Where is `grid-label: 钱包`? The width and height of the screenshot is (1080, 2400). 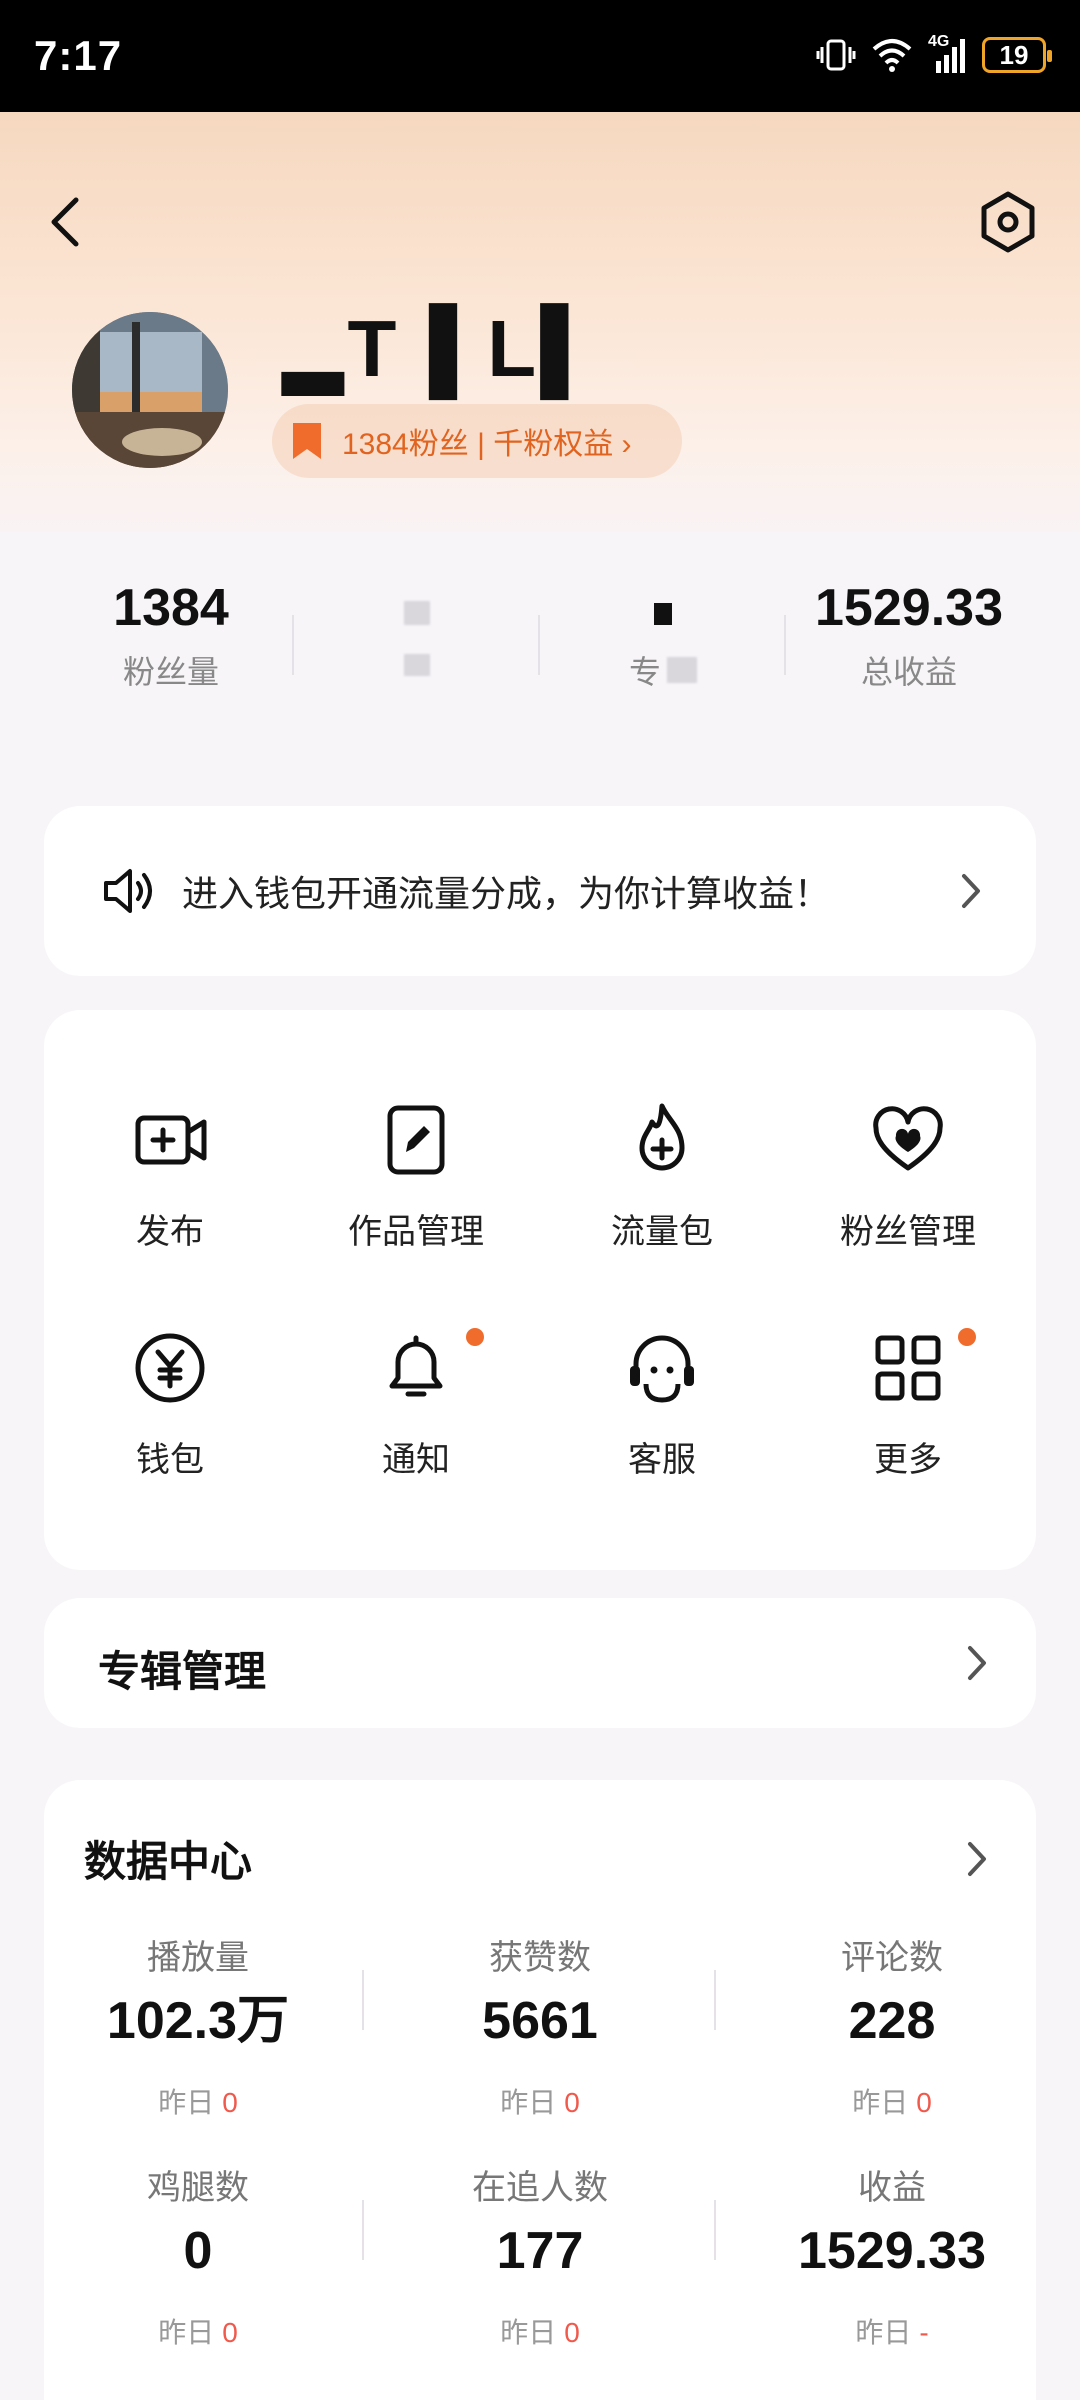
grid-label: 钱包 is located at coordinates (170, 1460).